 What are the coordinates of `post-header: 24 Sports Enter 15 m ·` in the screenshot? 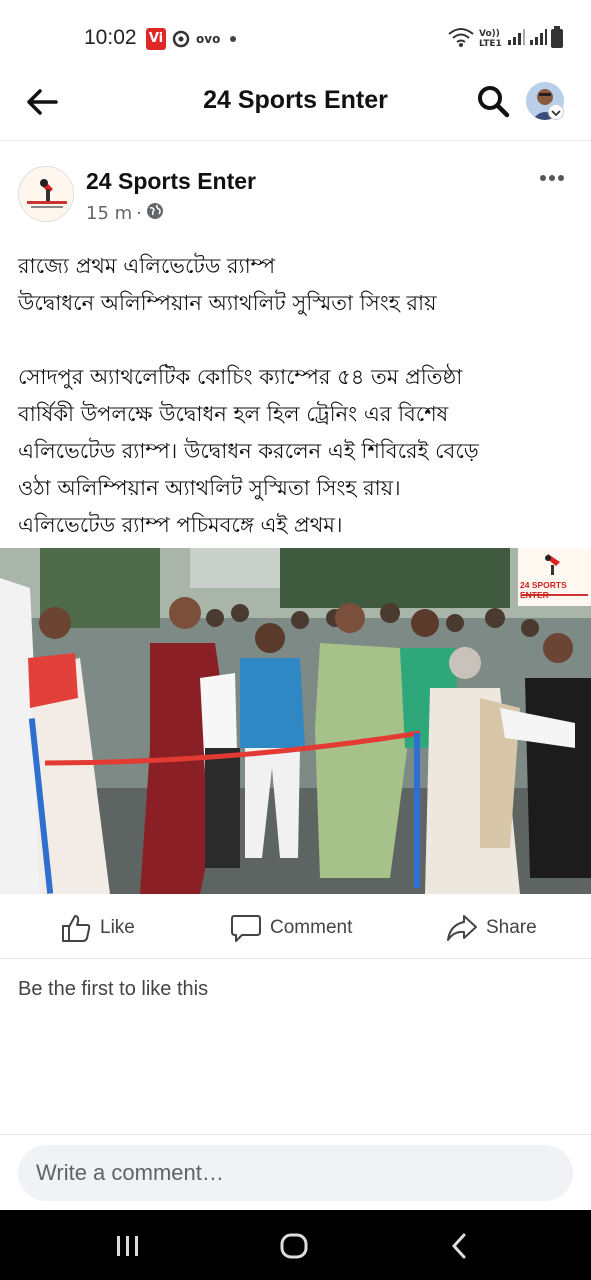 It's located at (295, 195).